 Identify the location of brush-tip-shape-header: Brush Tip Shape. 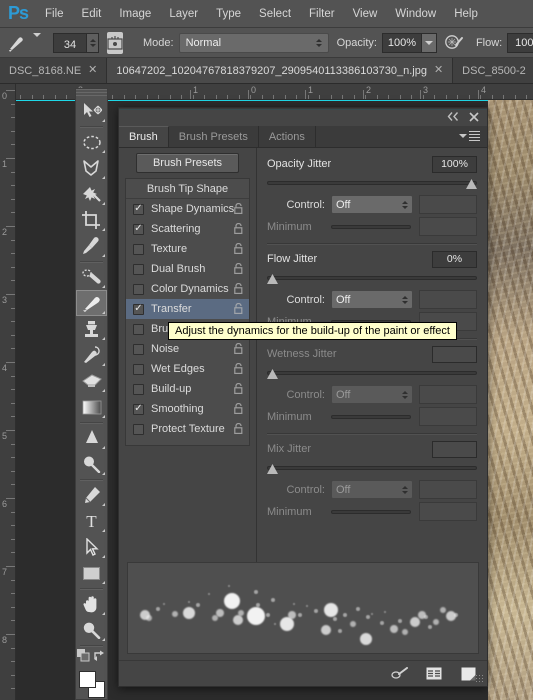
(187, 189).